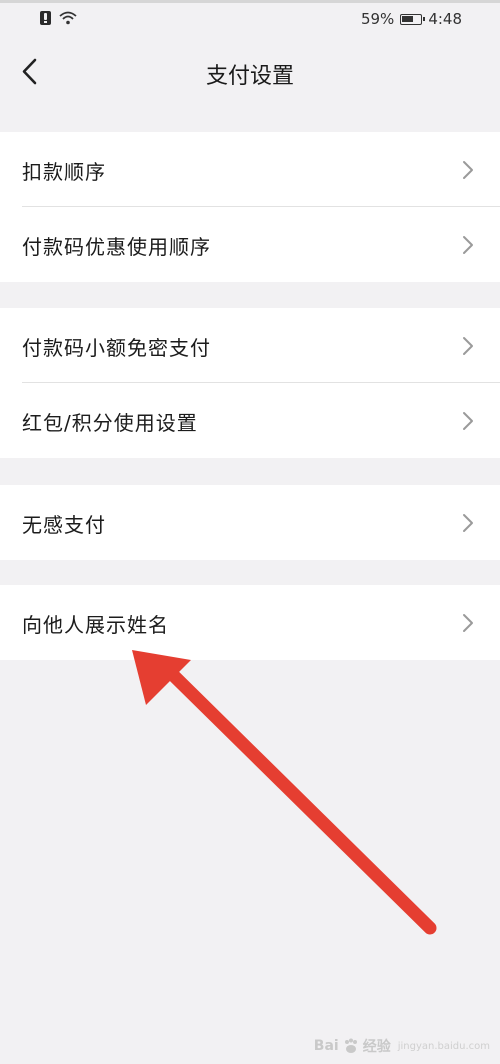  Describe the element at coordinates (110, 423) in the screenshot. I see `row-label: 红包/积分使用设置` at that location.